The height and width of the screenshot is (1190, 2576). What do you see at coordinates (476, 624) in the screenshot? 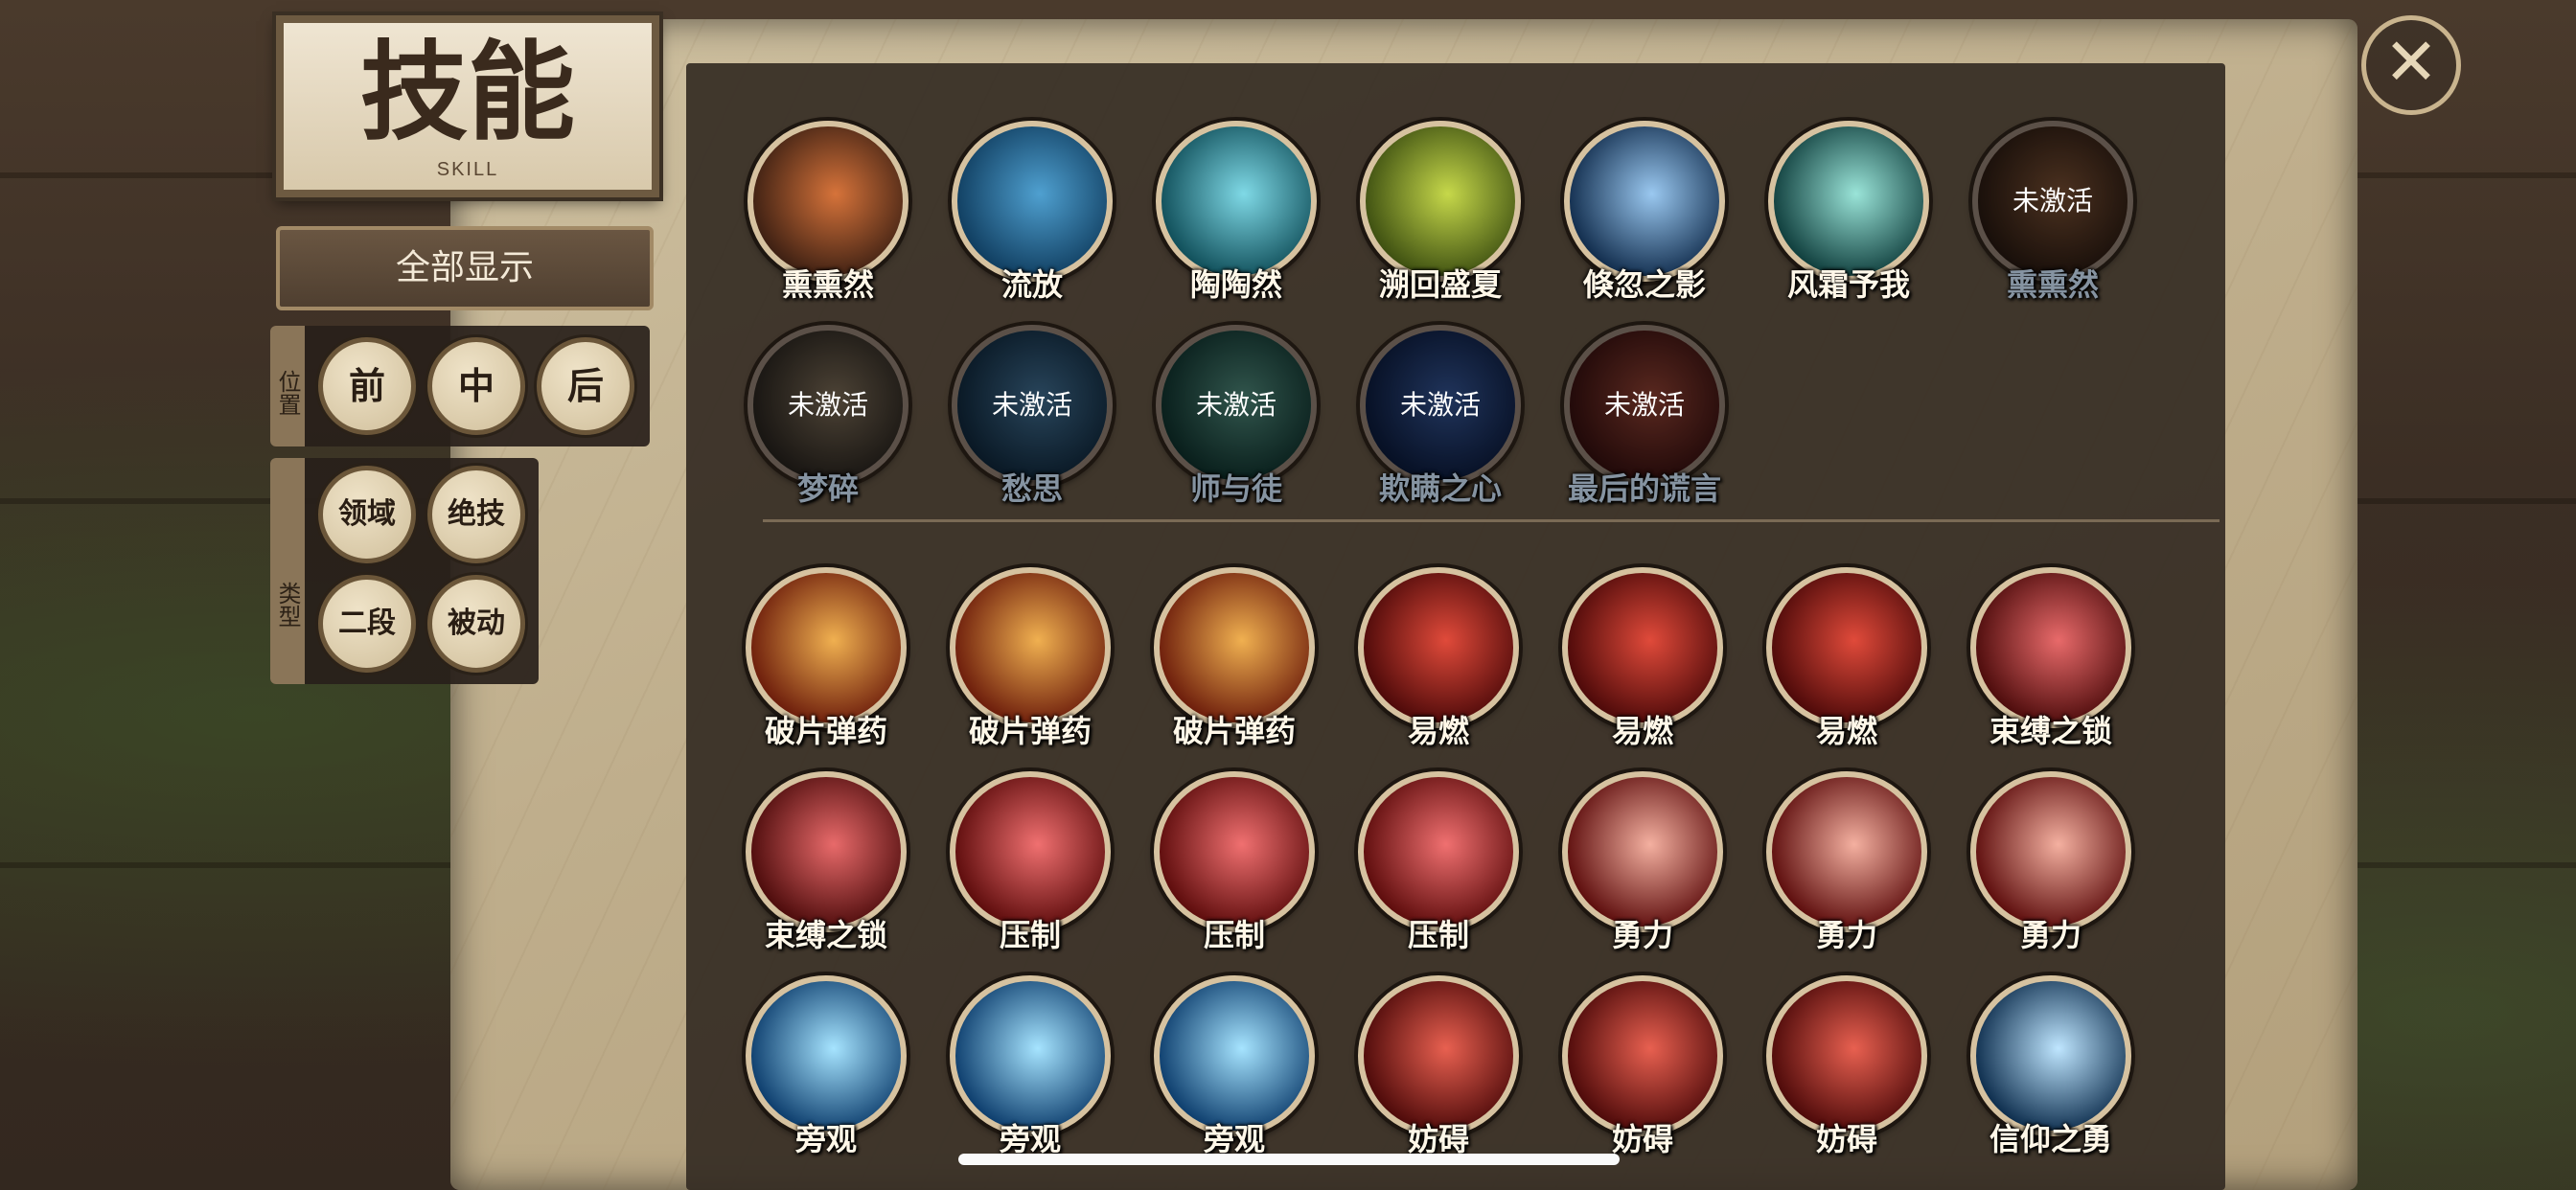
I see `type-passive-button: 被动` at bounding box center [476, 624].